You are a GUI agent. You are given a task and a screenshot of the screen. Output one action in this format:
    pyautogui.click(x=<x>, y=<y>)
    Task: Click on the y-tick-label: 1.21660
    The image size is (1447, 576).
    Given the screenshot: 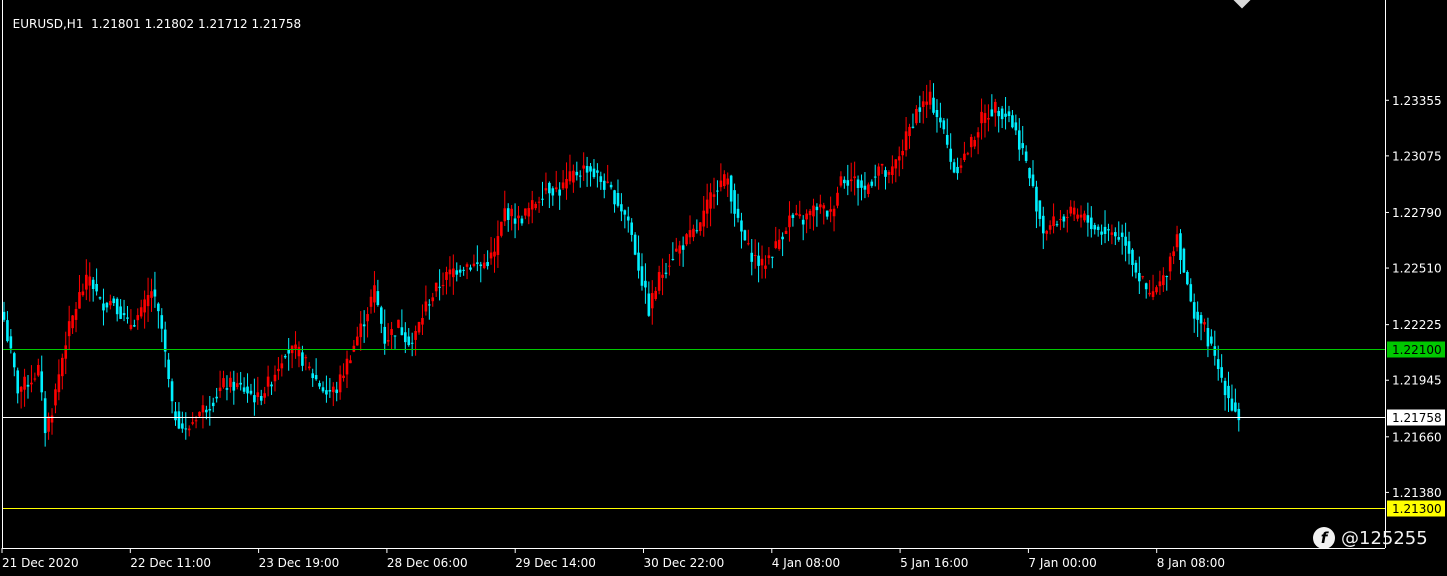 What is the action you would take?
    pyautogui.click(x=1417, y=437)
    